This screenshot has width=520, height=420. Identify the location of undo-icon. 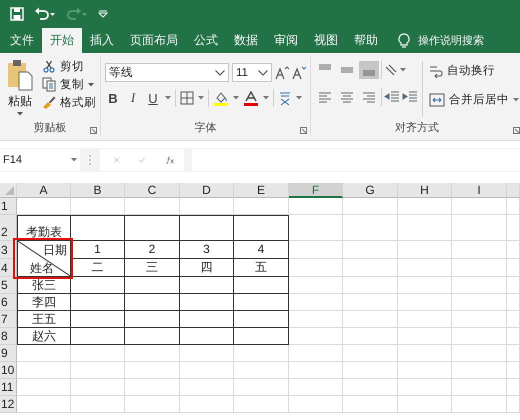
(45, 14).